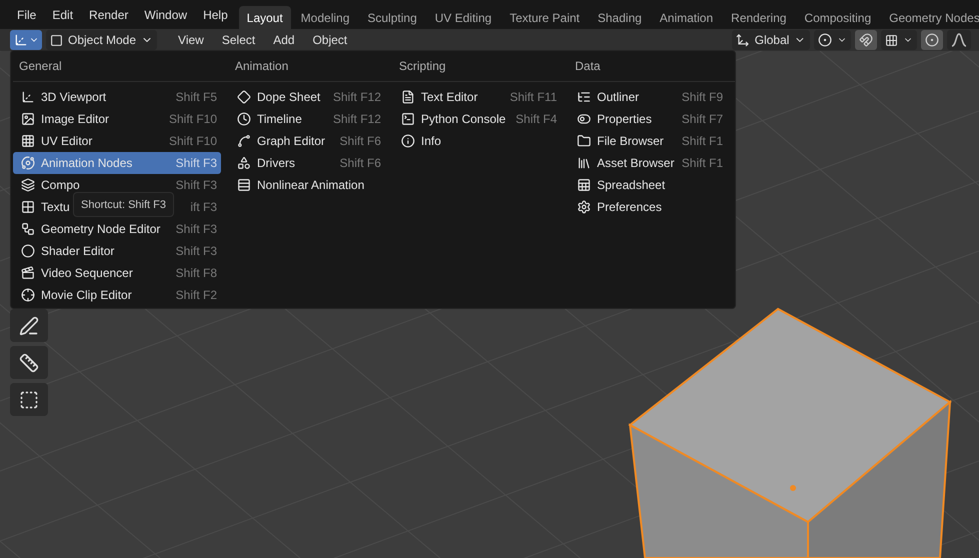  I want to click on rows-icon, so click(244, 185).